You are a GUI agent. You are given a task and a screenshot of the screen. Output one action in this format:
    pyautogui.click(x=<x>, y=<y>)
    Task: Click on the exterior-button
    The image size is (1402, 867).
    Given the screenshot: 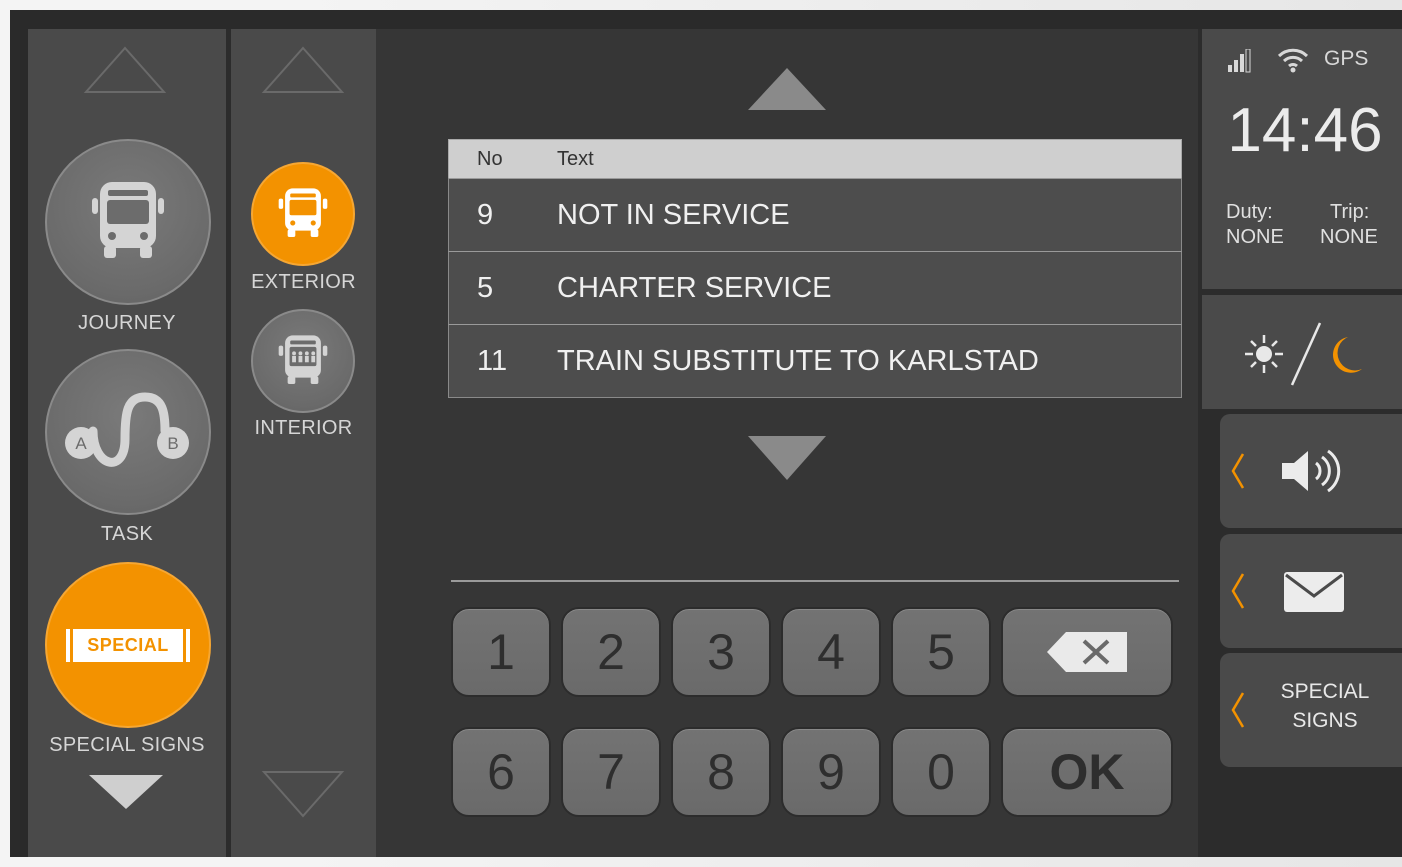 What is the action you would take?
    pyautogui.click(x=303, y=214)
    